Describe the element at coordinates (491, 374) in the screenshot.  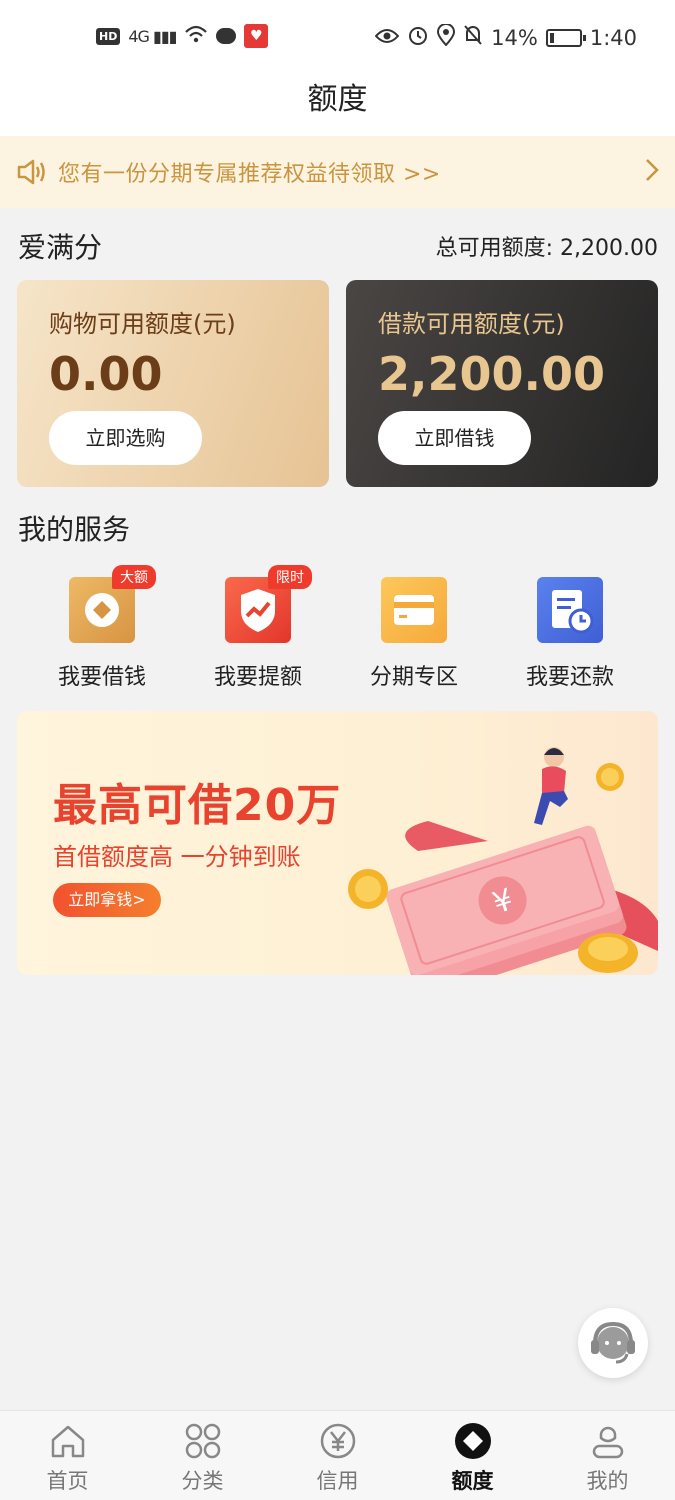
I see `loan-quota-amount: 2,200.00` at that location.